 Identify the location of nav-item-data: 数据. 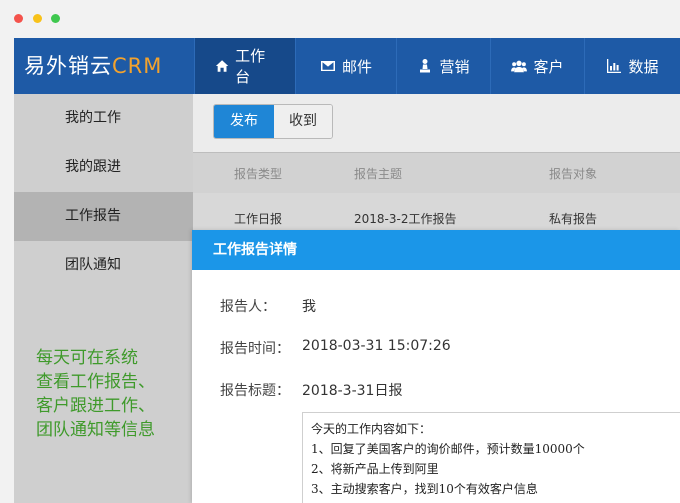
(632, 66).